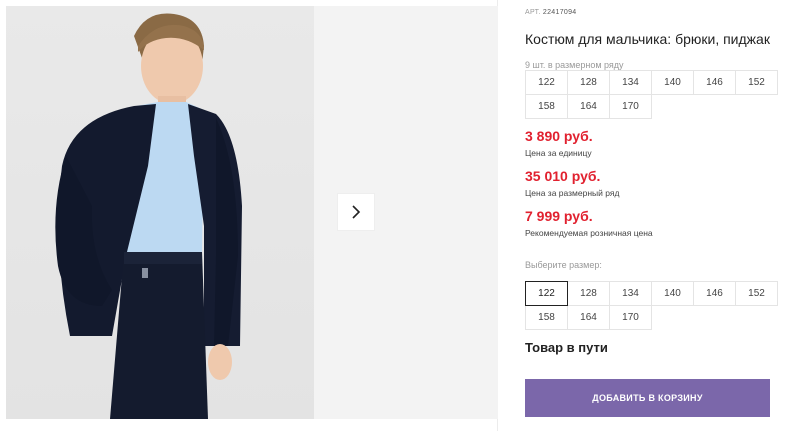  I want to click on pack-price: 35 010 руб., so click(563, 176).